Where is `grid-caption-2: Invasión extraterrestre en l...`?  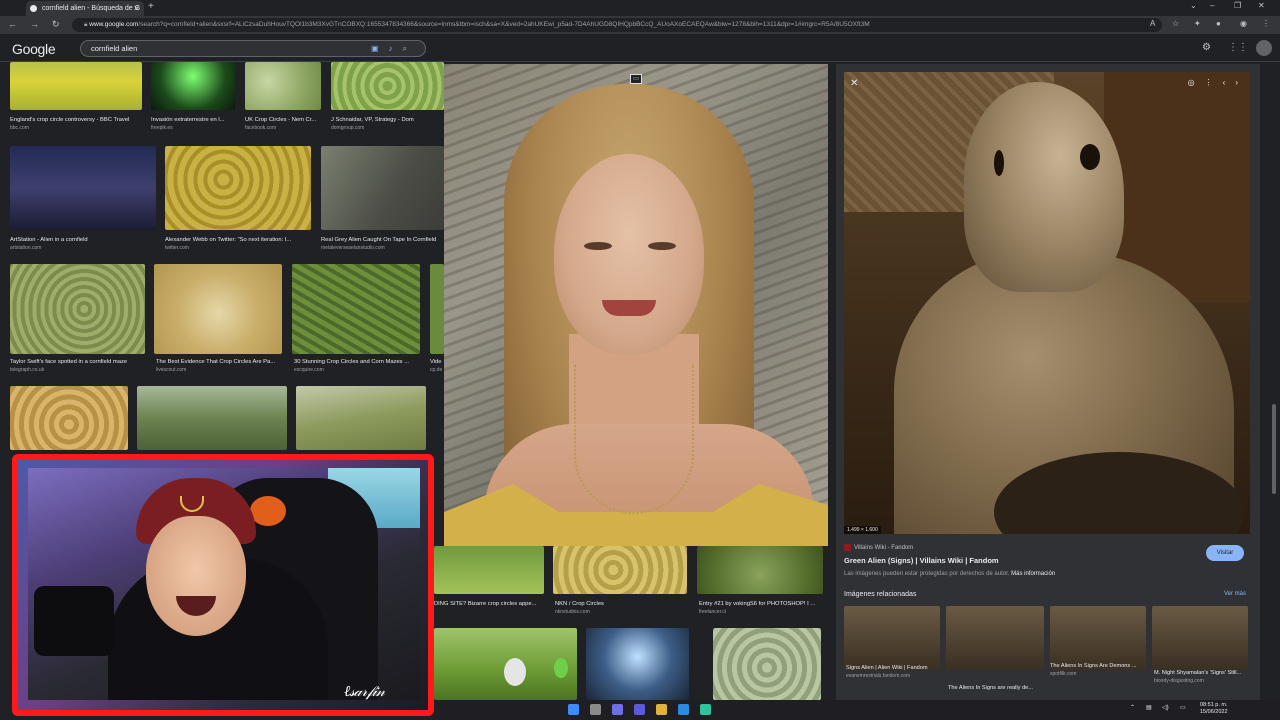 grid-caption-2: Invasión extraterrestre en l... is located at coordinates (194, 120).